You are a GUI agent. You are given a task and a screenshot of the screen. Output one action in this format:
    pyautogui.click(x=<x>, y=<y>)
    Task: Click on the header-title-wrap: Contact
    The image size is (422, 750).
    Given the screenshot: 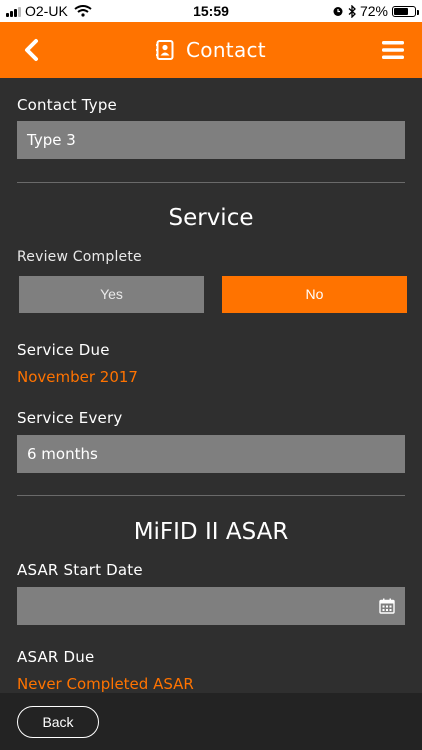 What is the action you would take?
    pyautogui.click(x=211, y=50)
    